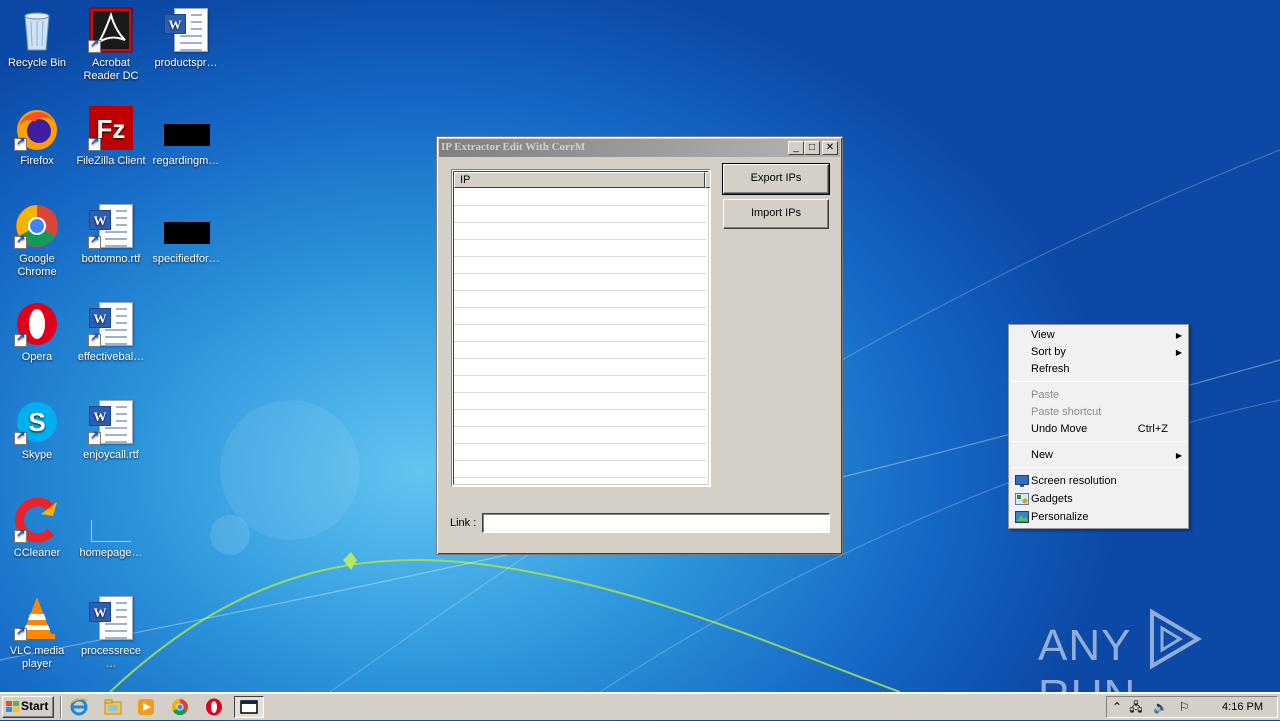 The image size is (1280, 721). I want to click on desktop-icon-skype: S Skype, so click(37, 430).